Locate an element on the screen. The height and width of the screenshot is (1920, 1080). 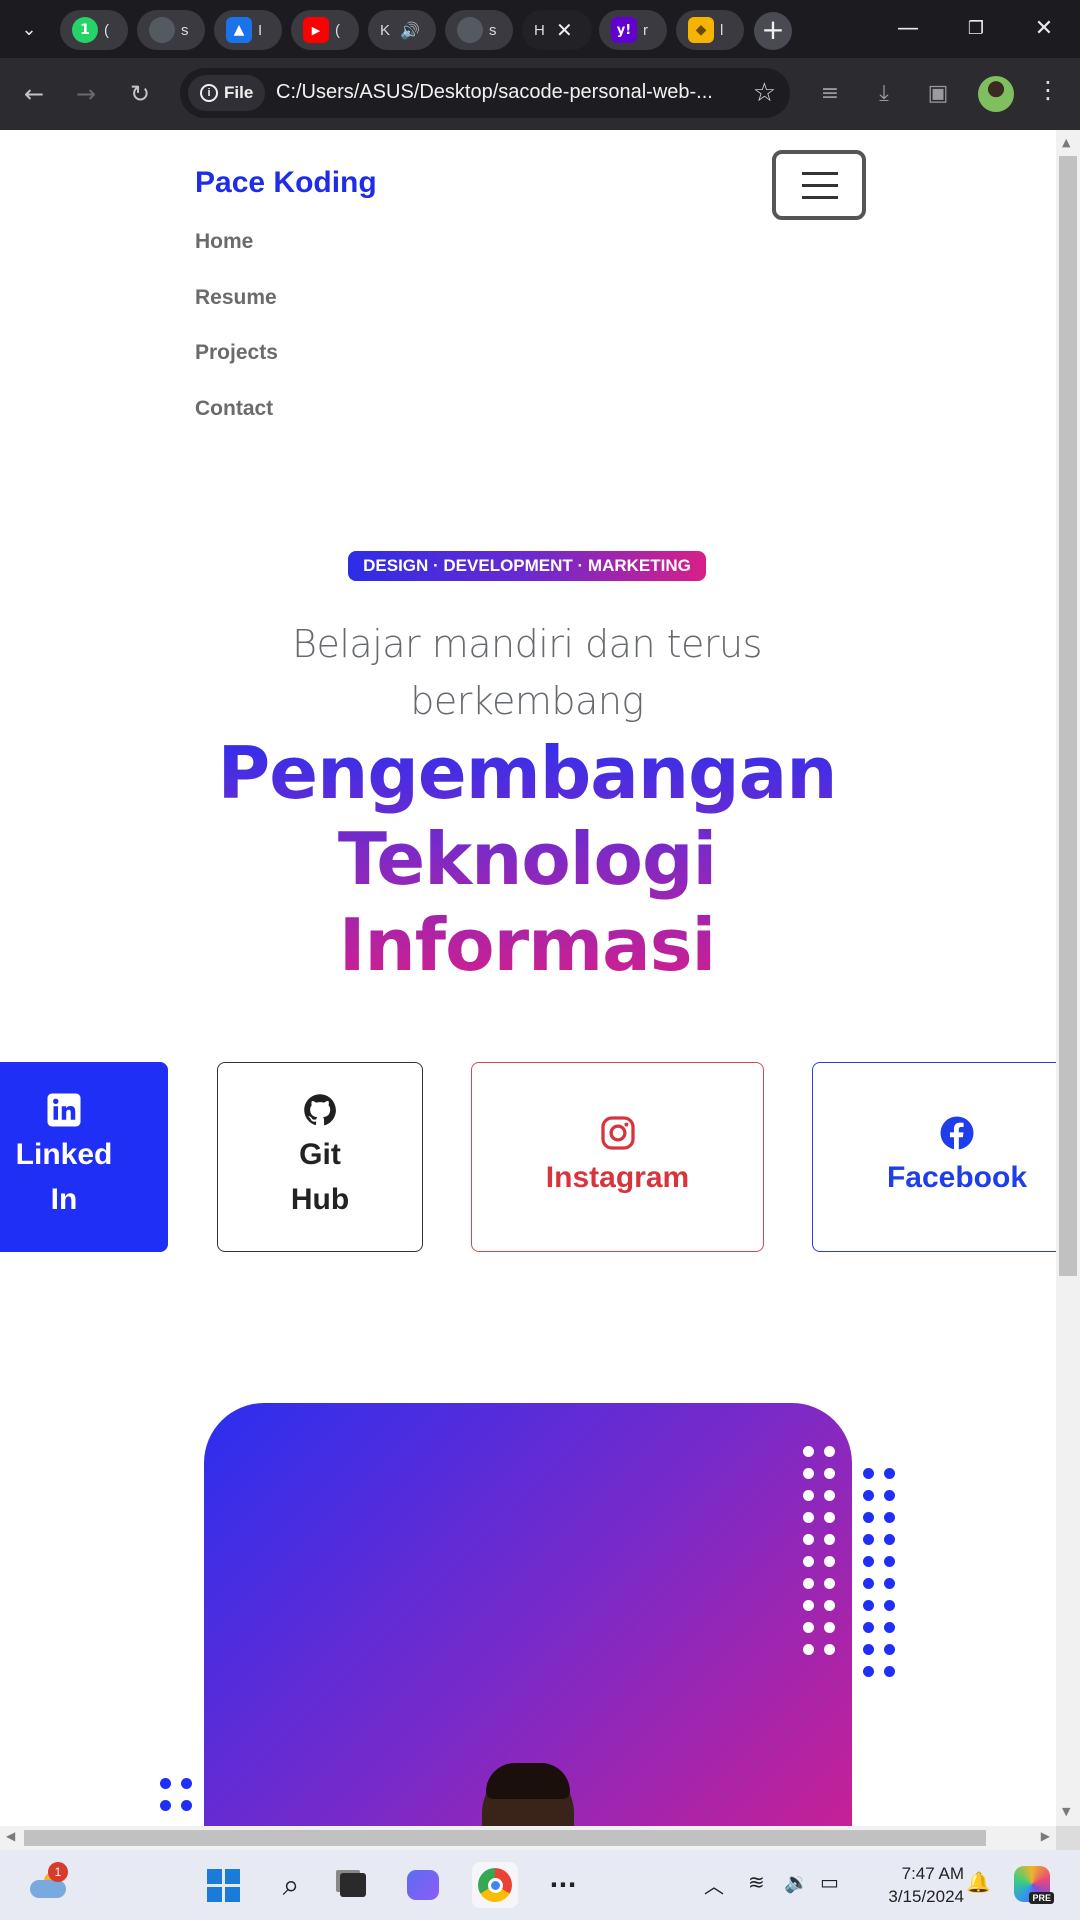
tab-search-chevron-icon: ⌄ is located at coordinates (29, 30).